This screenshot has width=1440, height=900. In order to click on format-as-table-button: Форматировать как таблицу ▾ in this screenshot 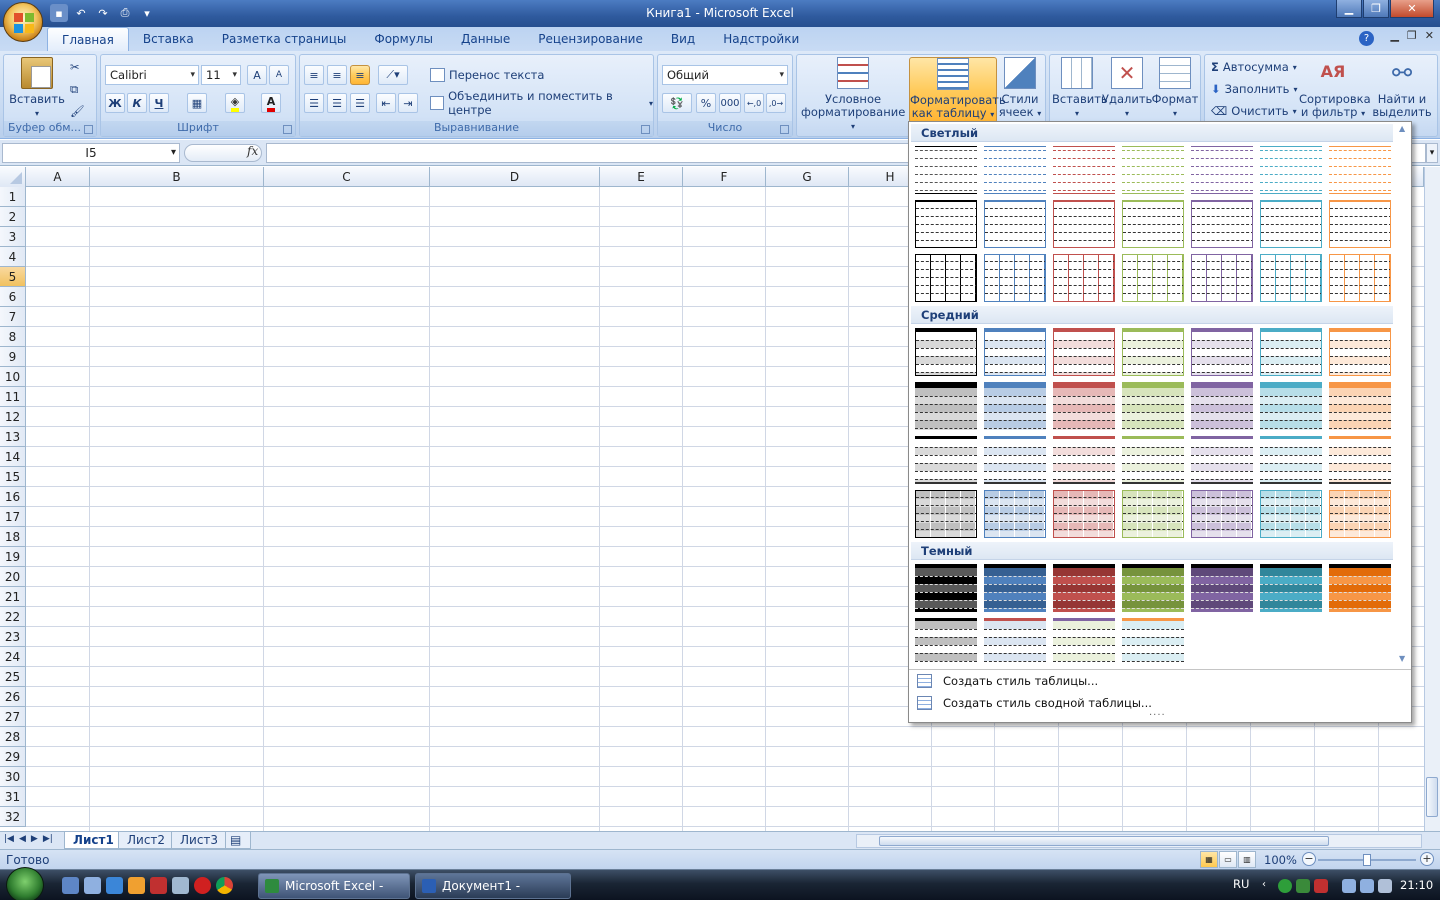, I will do `click(957, 90)`.